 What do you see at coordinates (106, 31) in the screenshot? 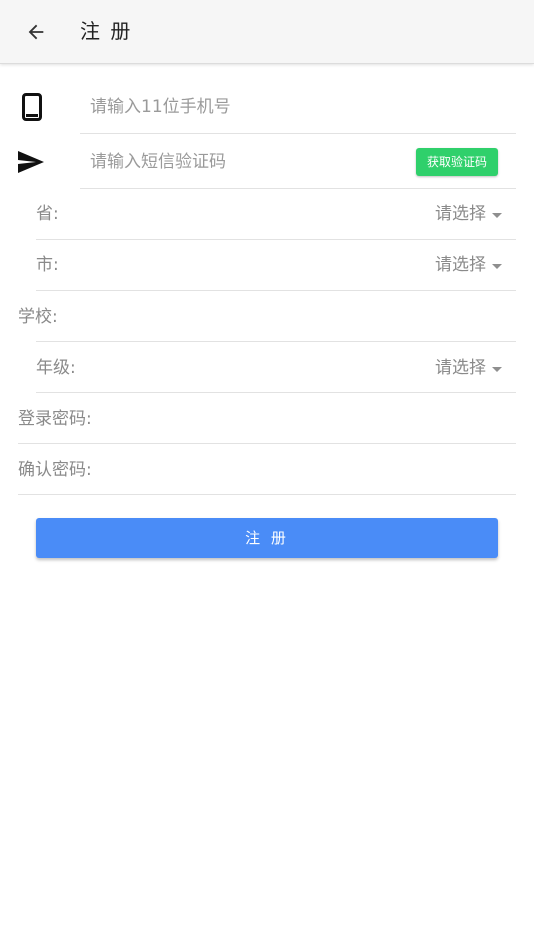
I see `page-title: 注 册` at bounding box center [106, 31].